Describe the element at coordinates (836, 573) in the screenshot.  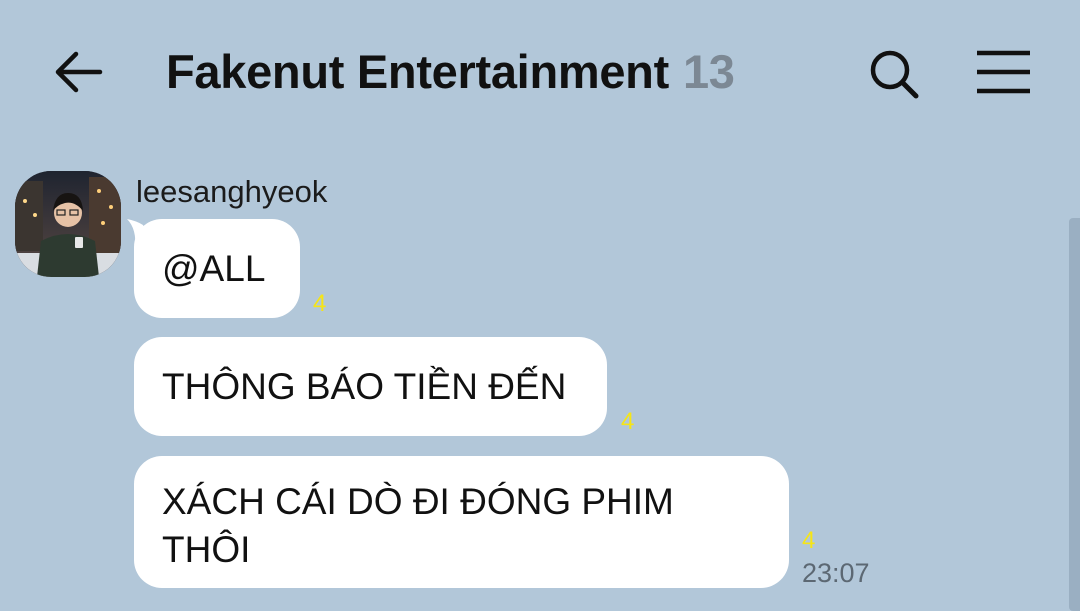
I see `message-timestamp: 23:07` at that location.